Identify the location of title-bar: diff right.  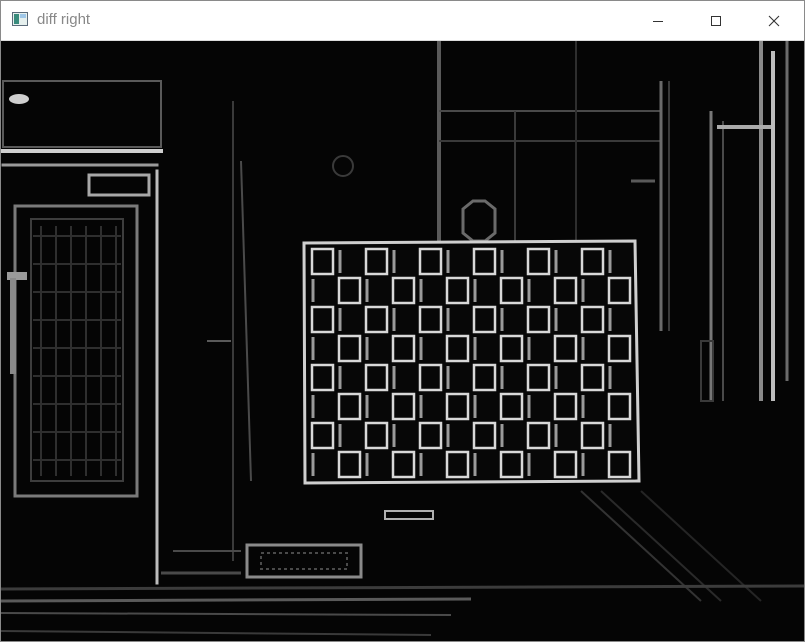
(402, 21).